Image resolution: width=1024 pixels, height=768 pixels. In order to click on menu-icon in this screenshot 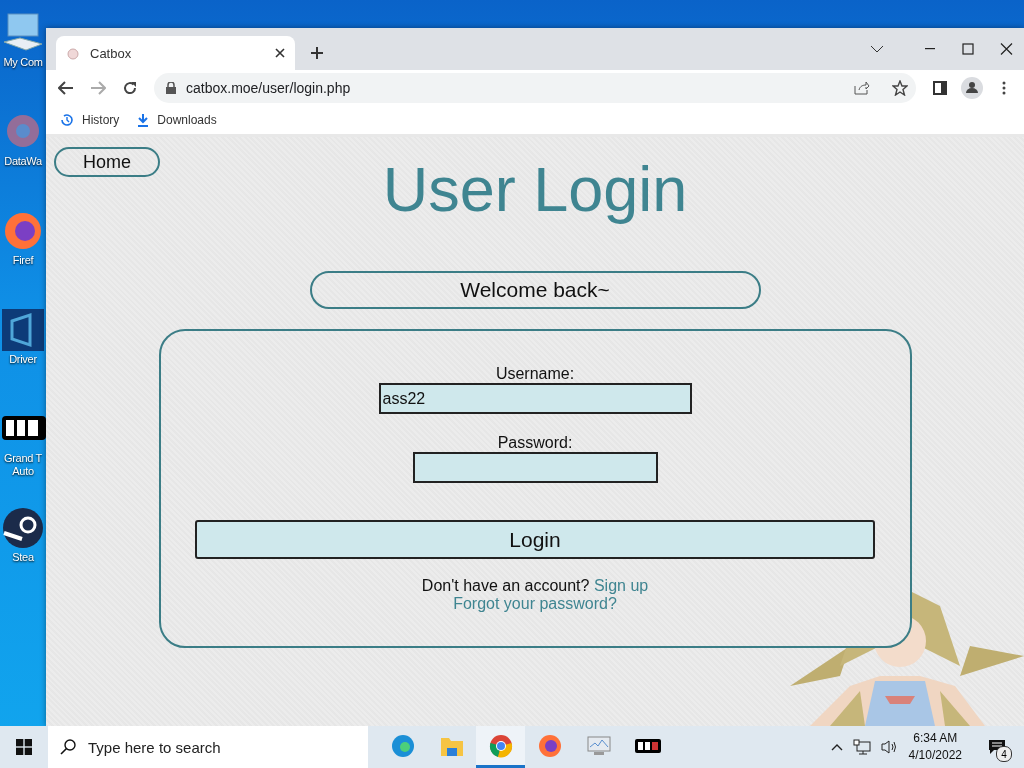, I will do `click(1004, 88)`.